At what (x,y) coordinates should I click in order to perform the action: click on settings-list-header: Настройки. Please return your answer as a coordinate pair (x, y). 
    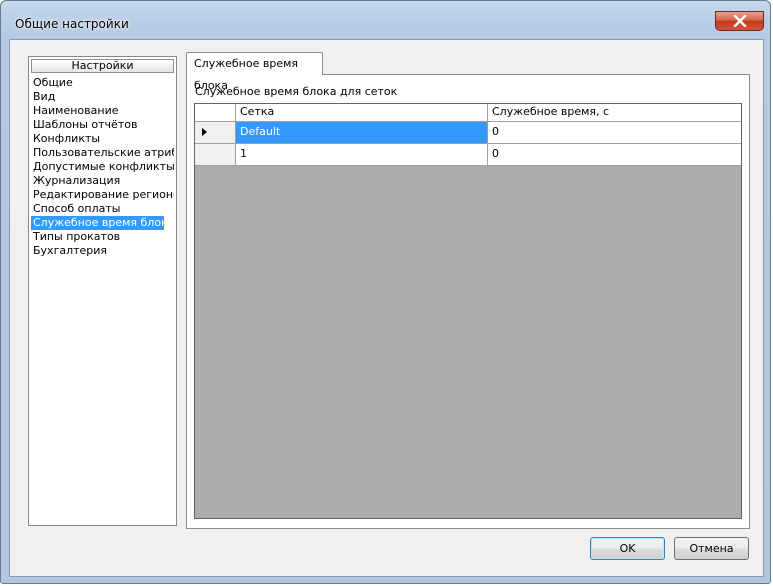
    Looking at the image, I should click on (102, 66).